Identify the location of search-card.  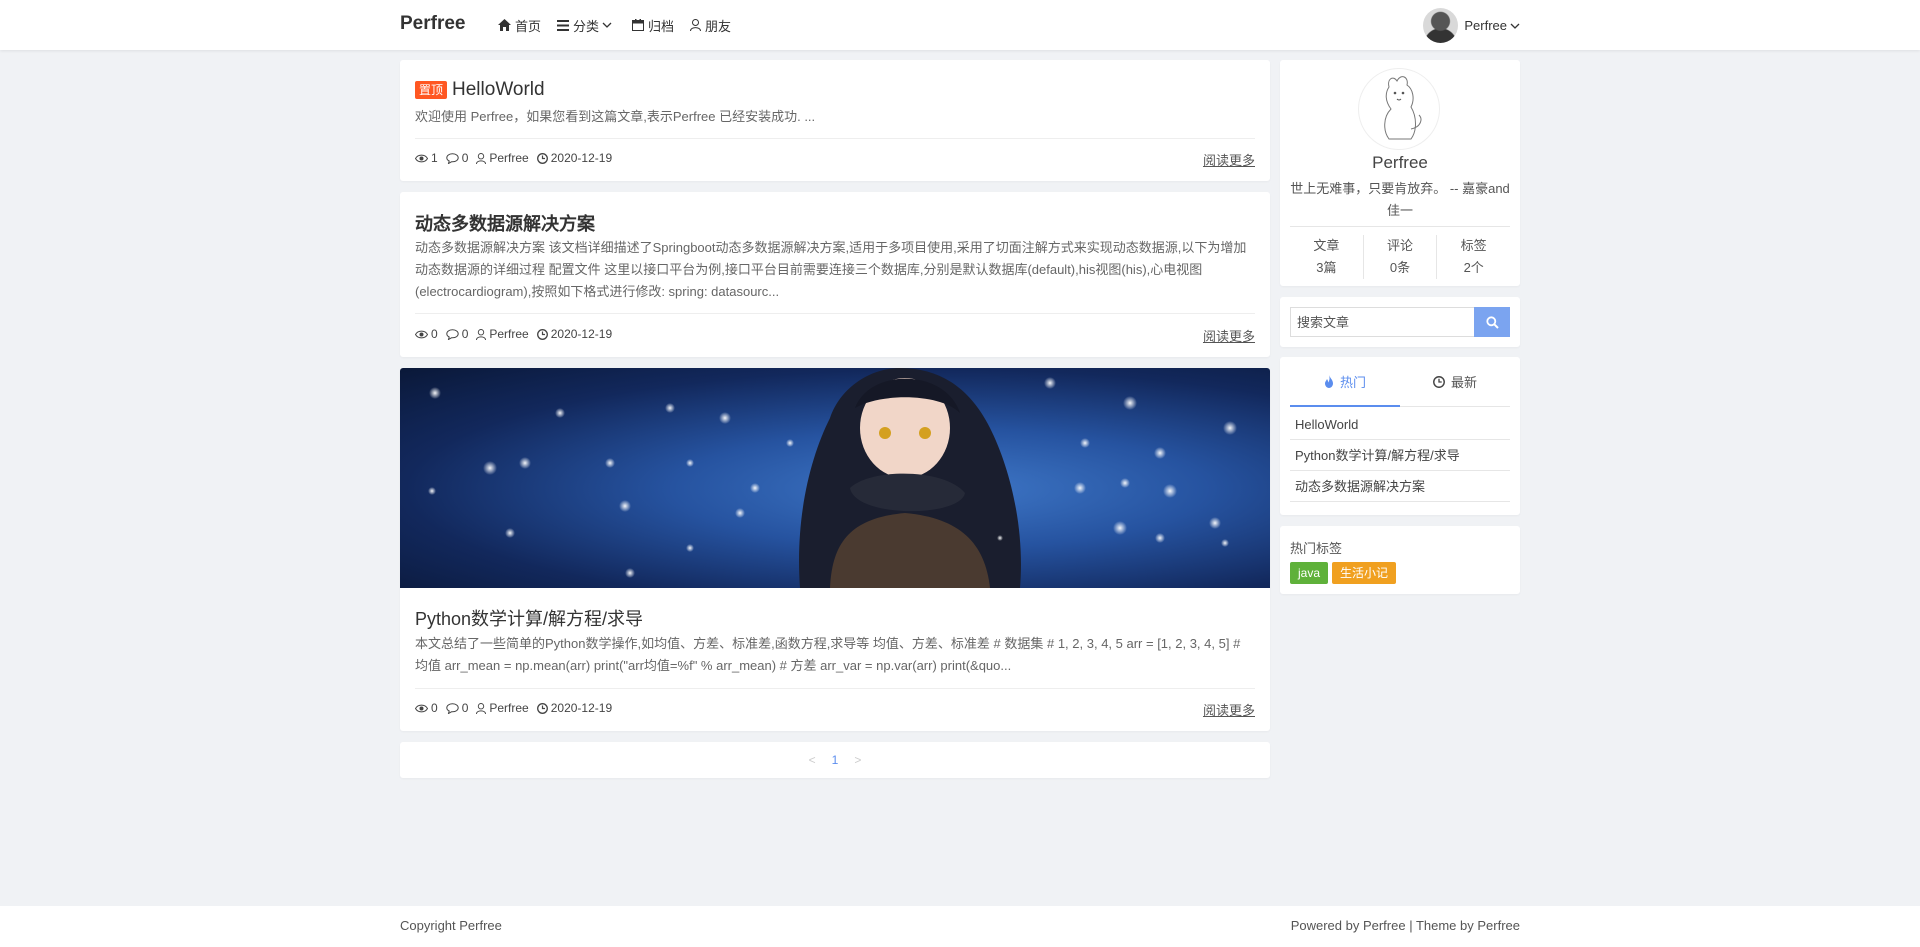
(1400, 322).